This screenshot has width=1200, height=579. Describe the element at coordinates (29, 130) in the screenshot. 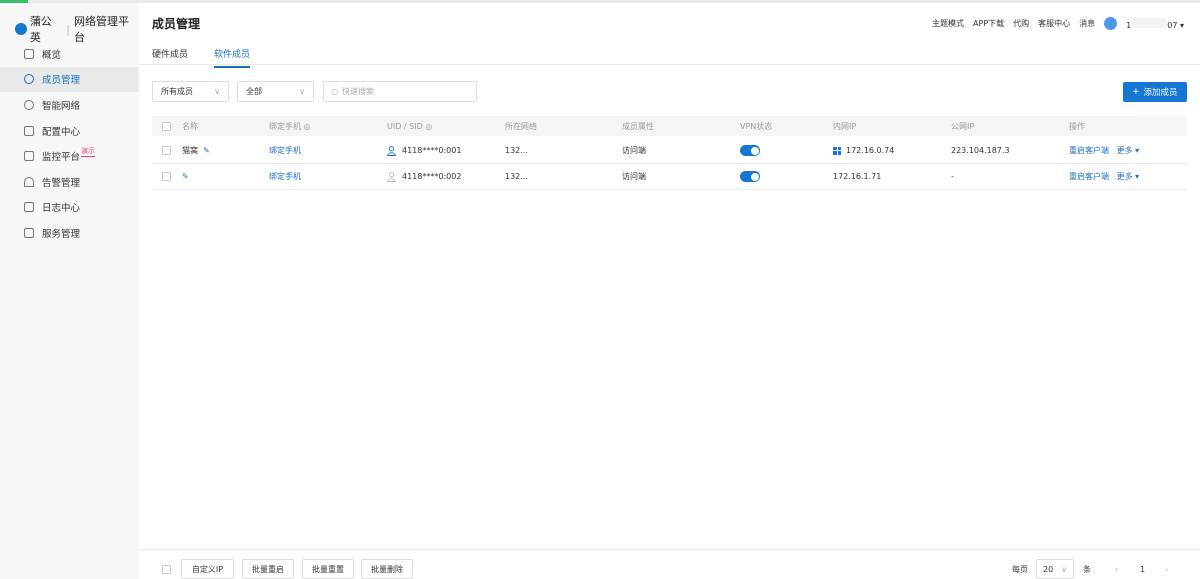

I see `grid-icon` at that location.